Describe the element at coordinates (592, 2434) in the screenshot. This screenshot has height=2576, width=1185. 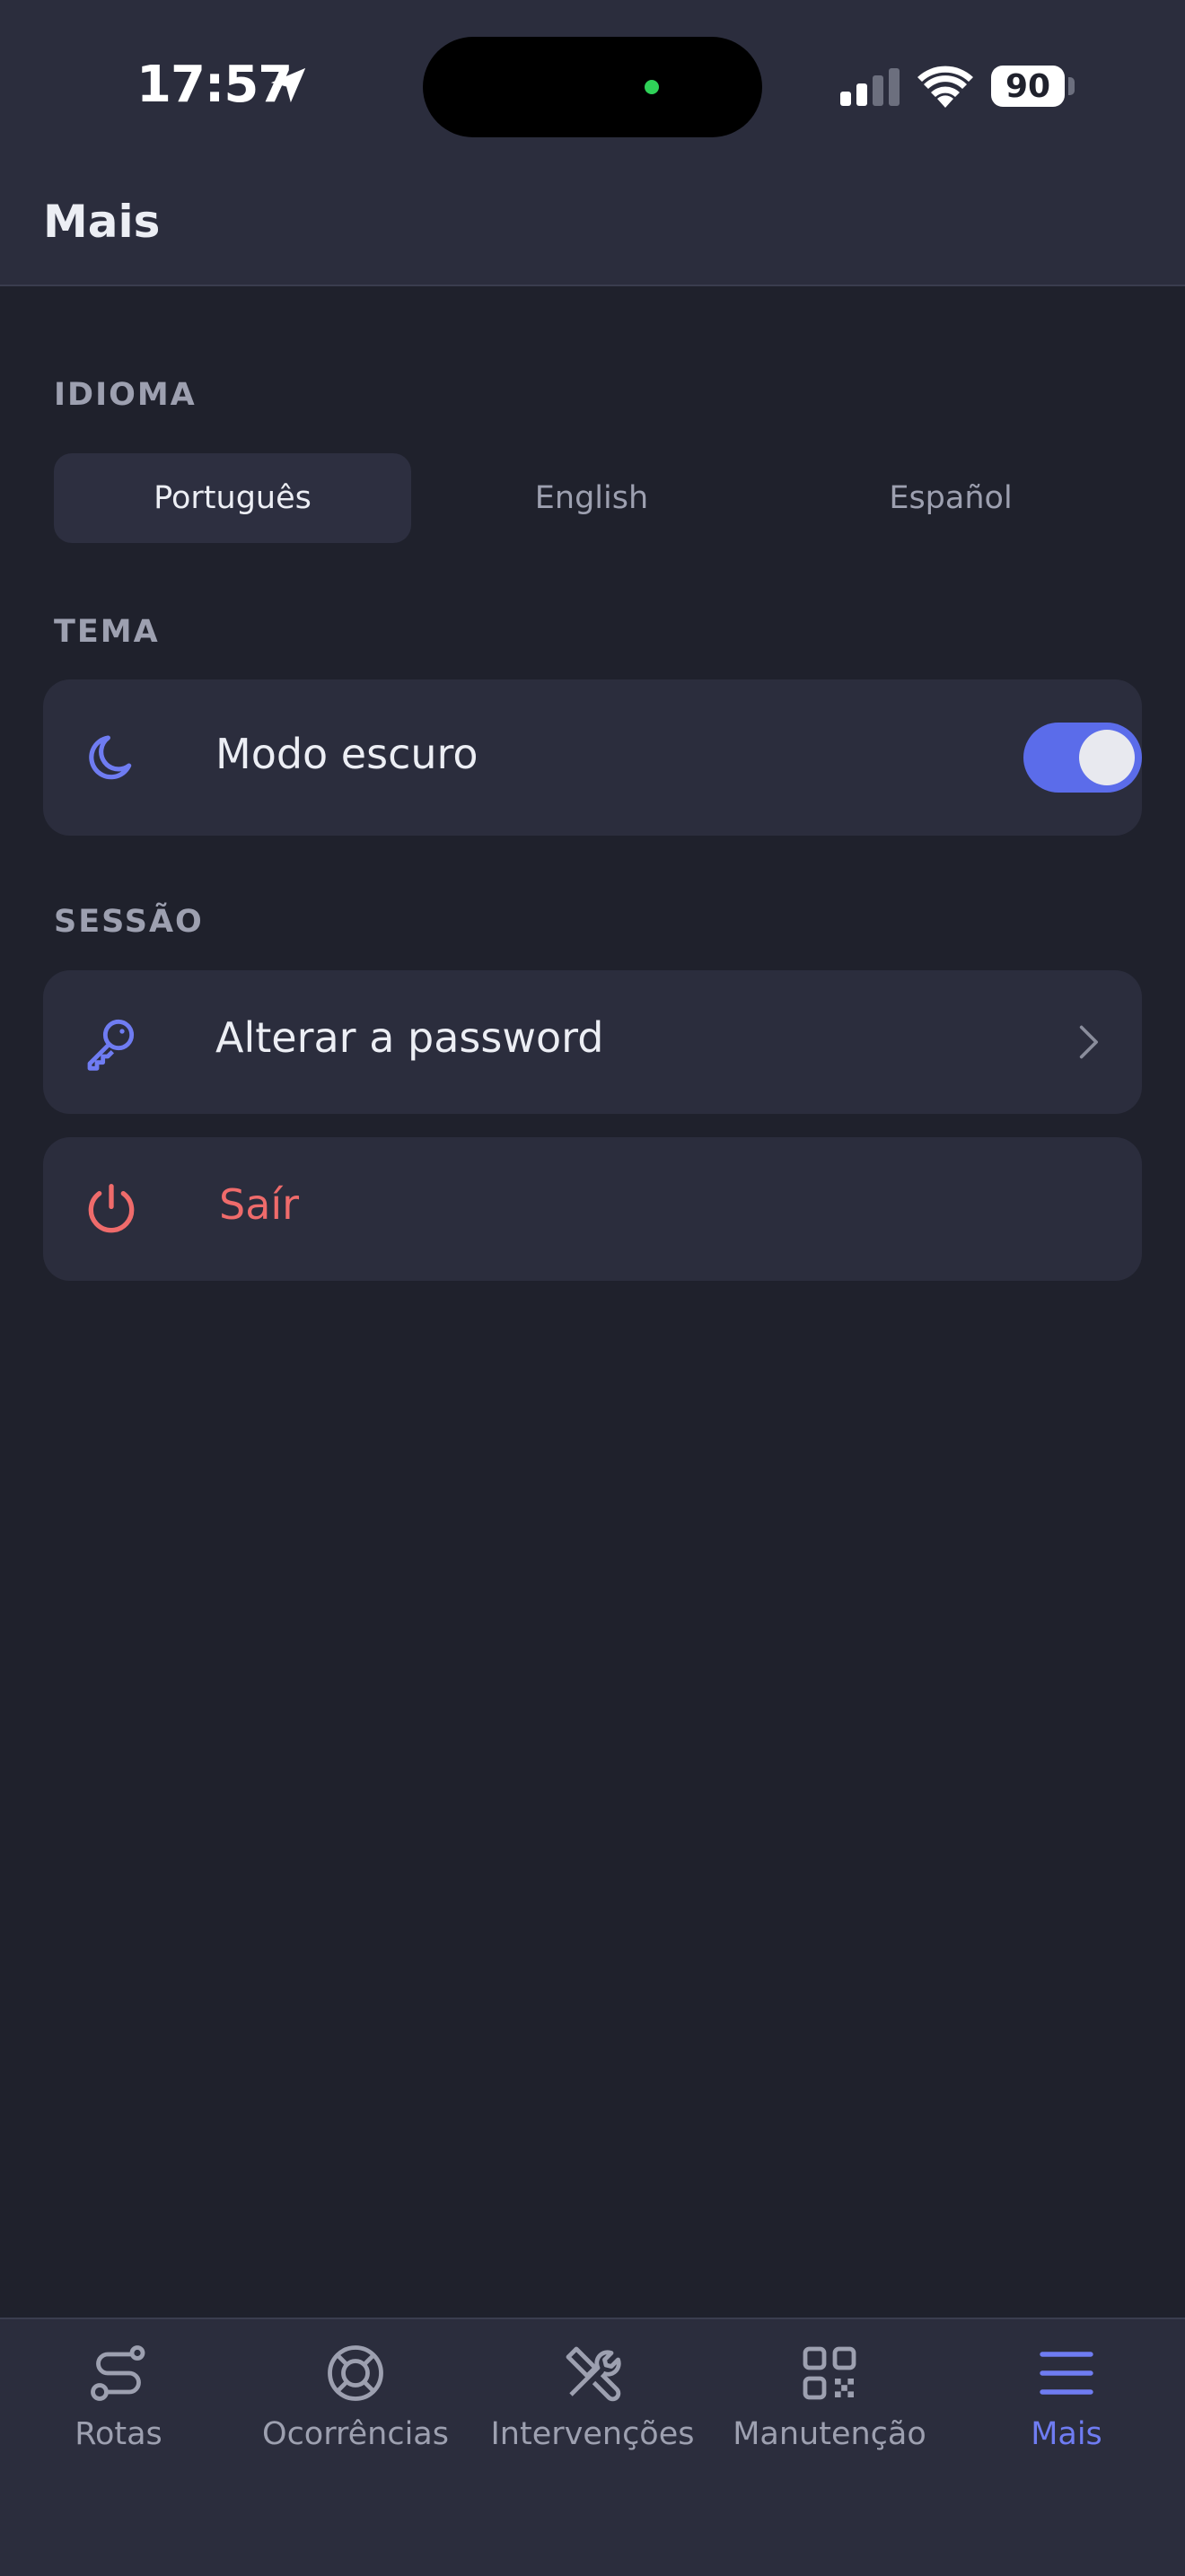
I see `tab-label: Intervenções` at that location.